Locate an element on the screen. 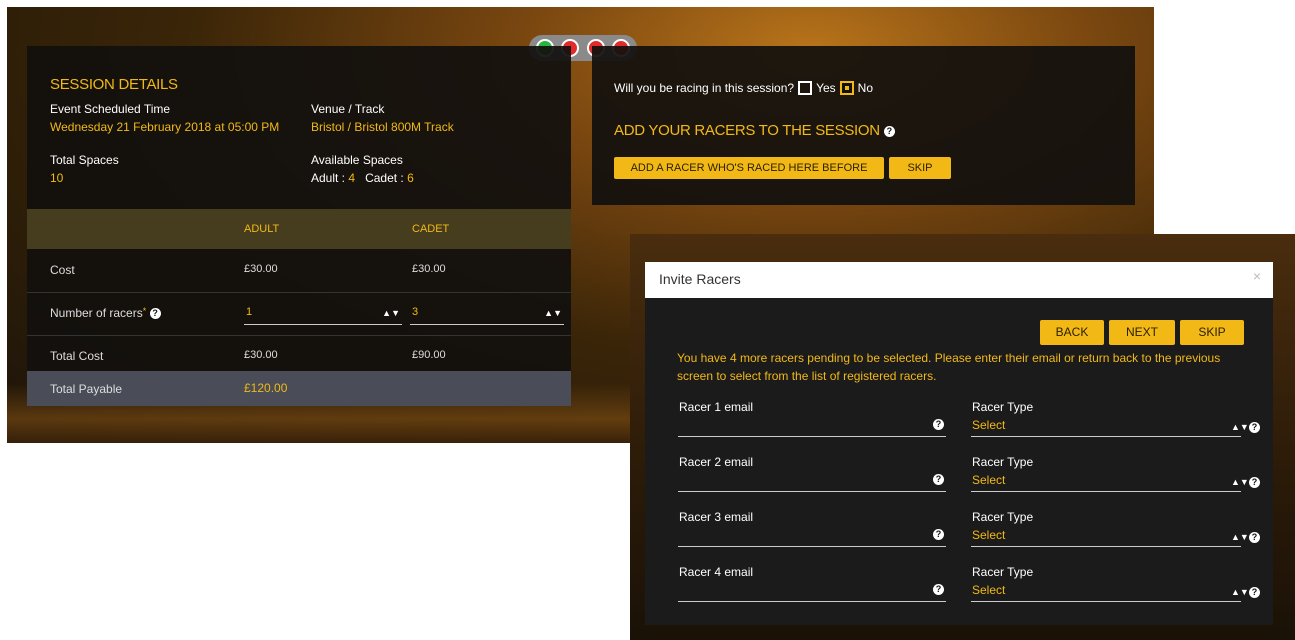 The image size is (1295, 640). back-button: BACK is located at coordinates (1072, 332).